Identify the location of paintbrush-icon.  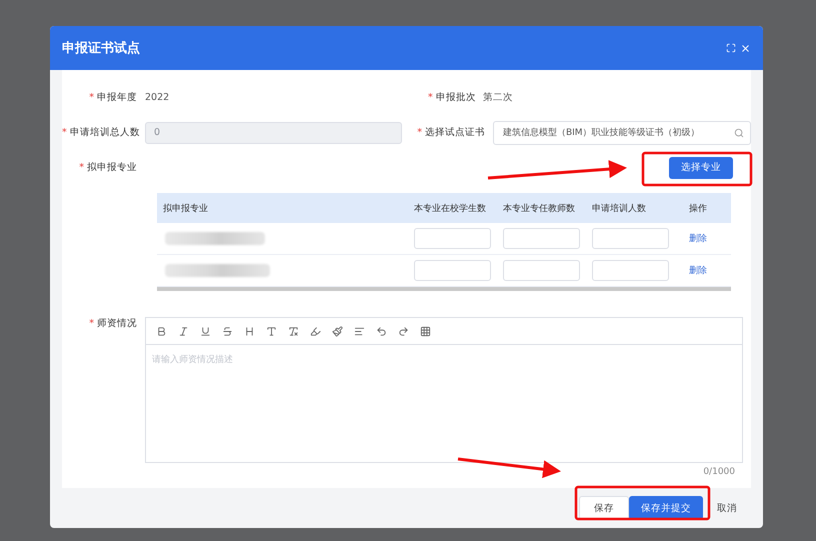
(337, 331).